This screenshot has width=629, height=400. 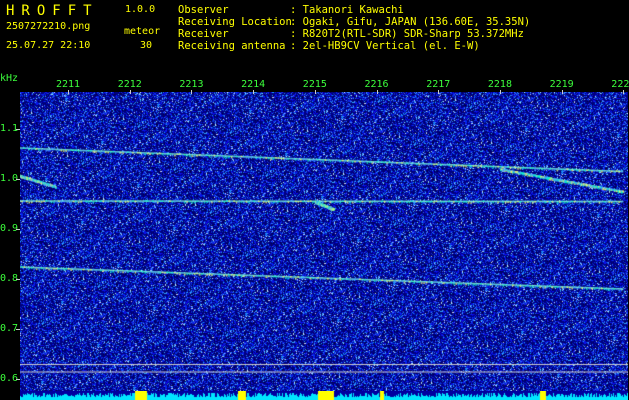 What do you see at coordinates (68, 84) in the screenshot?
I see `x-tick-label: 2211` at bounding box center [68, 84].